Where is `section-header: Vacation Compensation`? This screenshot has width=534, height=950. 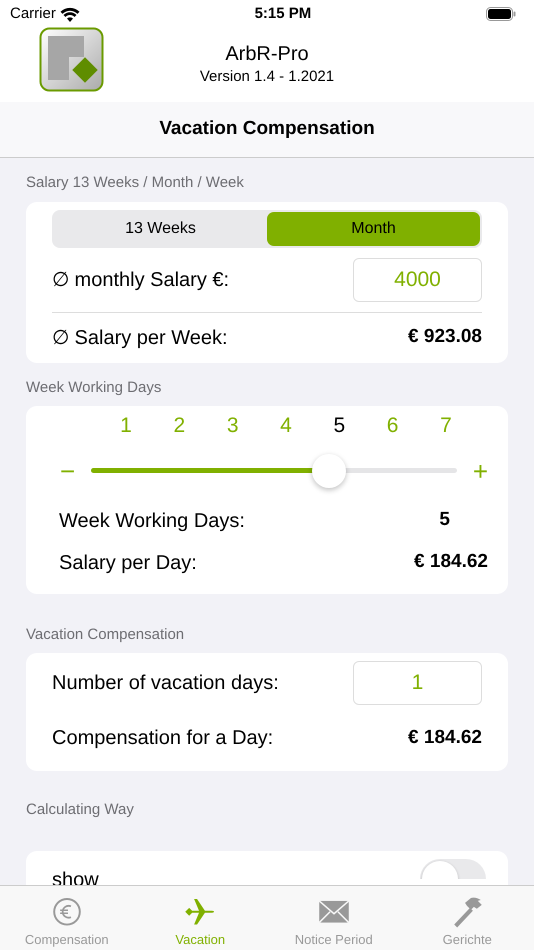 section-header: Vacation Compensation is located at coordinates (105, 634).